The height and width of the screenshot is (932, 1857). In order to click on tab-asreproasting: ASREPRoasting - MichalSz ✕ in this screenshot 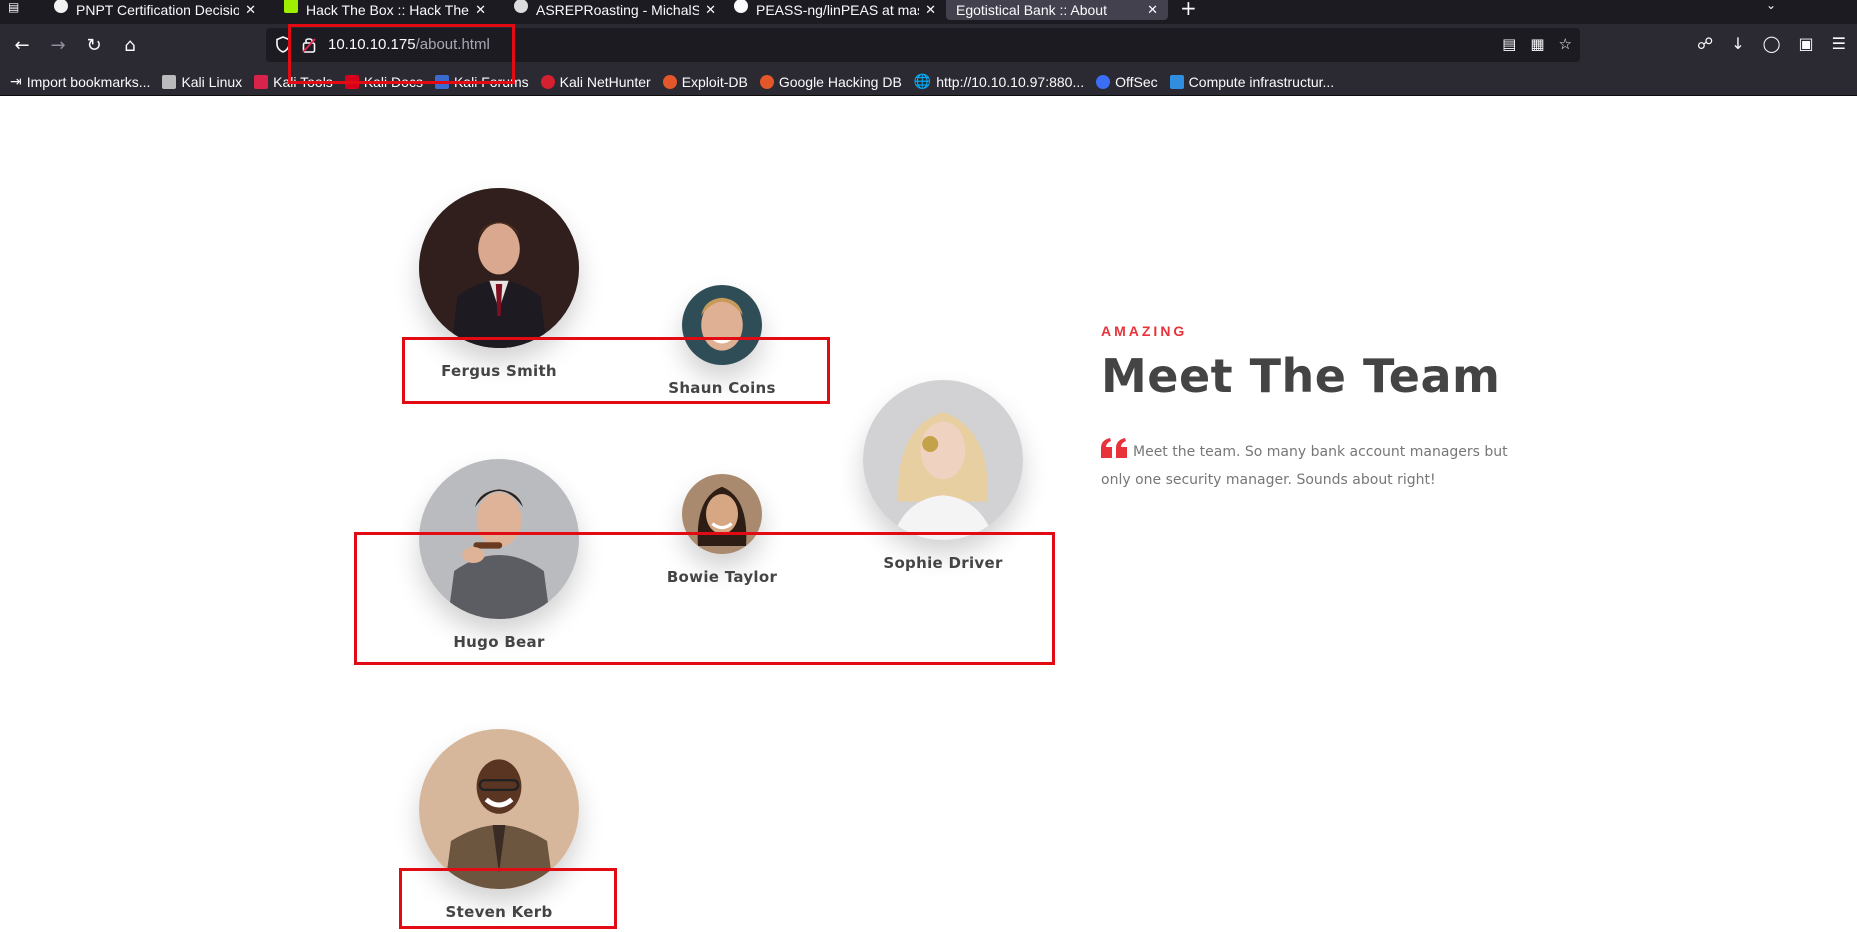, I will do `click(615, 10)`.